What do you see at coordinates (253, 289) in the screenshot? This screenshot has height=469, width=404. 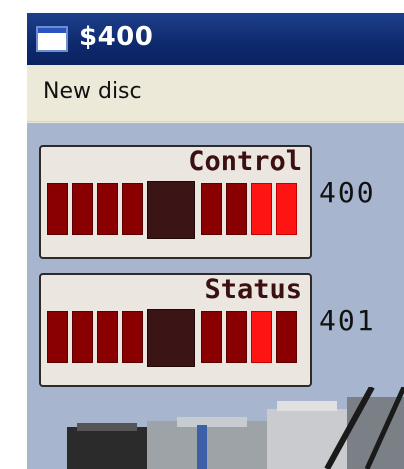 I see `status-register-label: Status` at bounding box center [253, 289].